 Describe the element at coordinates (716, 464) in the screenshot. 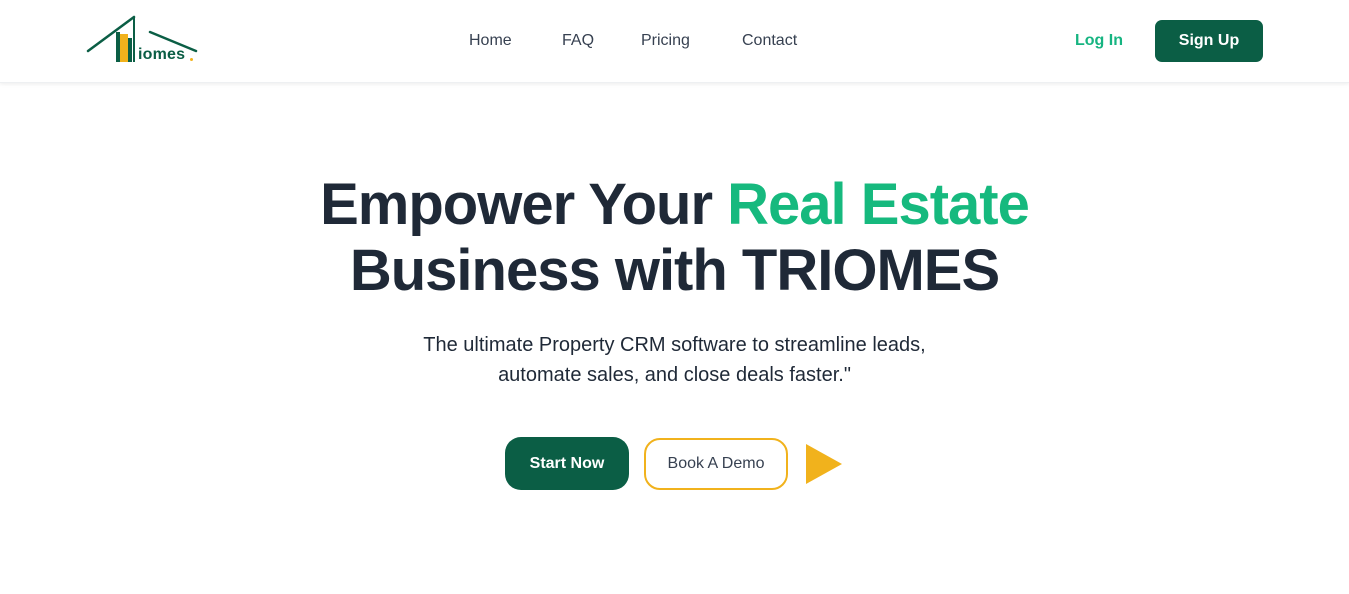

I see `book-demo-button: Book A Demo` at that location.